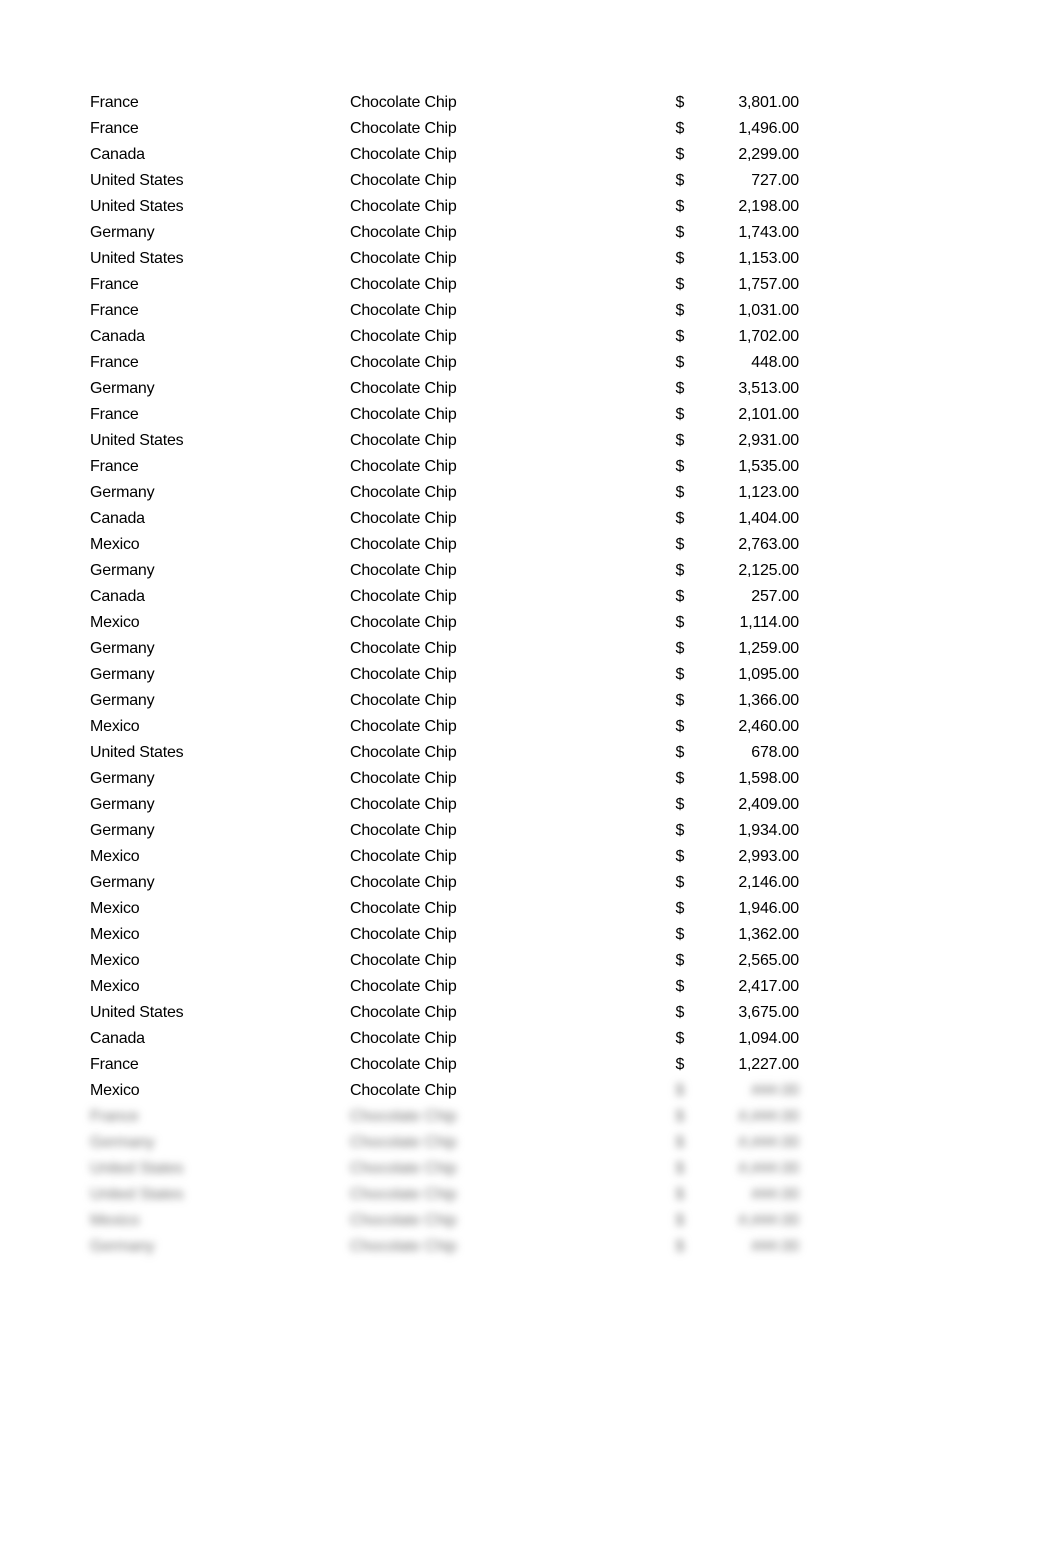 The width and height of the screenshot is (1062, 1556). Describe the element at coordinates (531, 1169) in the screenshot. I see `blurred-table-row: United States Chocolate Chip $ #,###.00` at that location.